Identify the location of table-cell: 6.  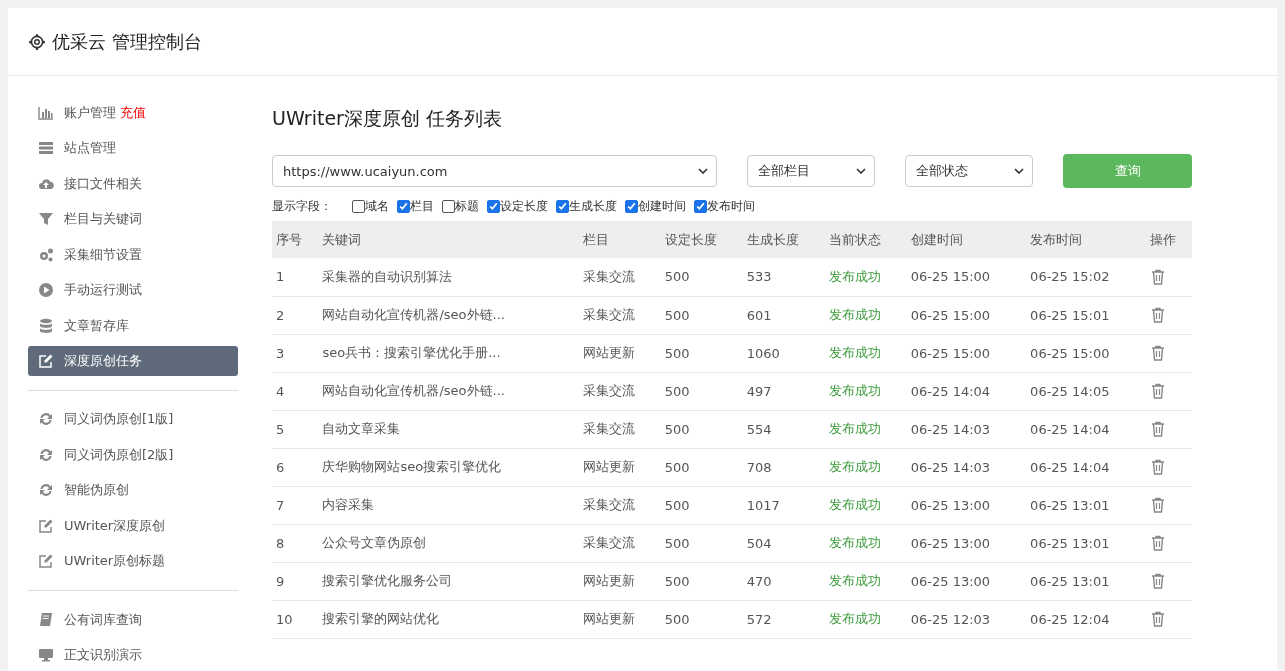
(295, 467).